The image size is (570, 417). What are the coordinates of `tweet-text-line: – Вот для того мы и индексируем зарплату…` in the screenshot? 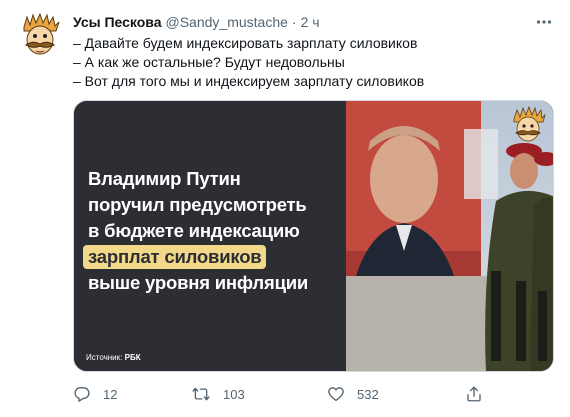 It's located at (249, 81).